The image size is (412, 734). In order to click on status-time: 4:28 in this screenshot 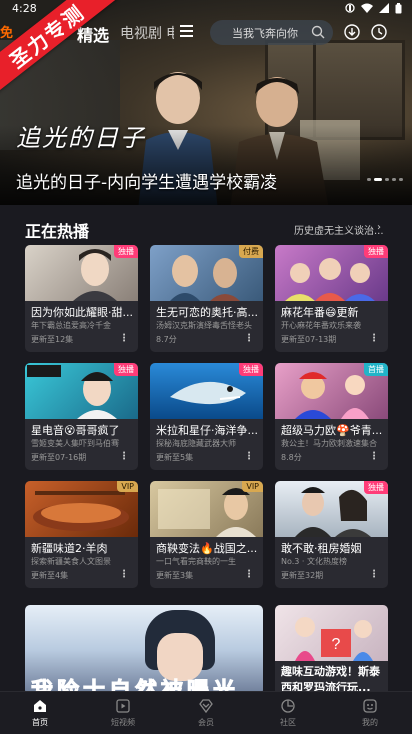, I will do `click(24, 8)`.